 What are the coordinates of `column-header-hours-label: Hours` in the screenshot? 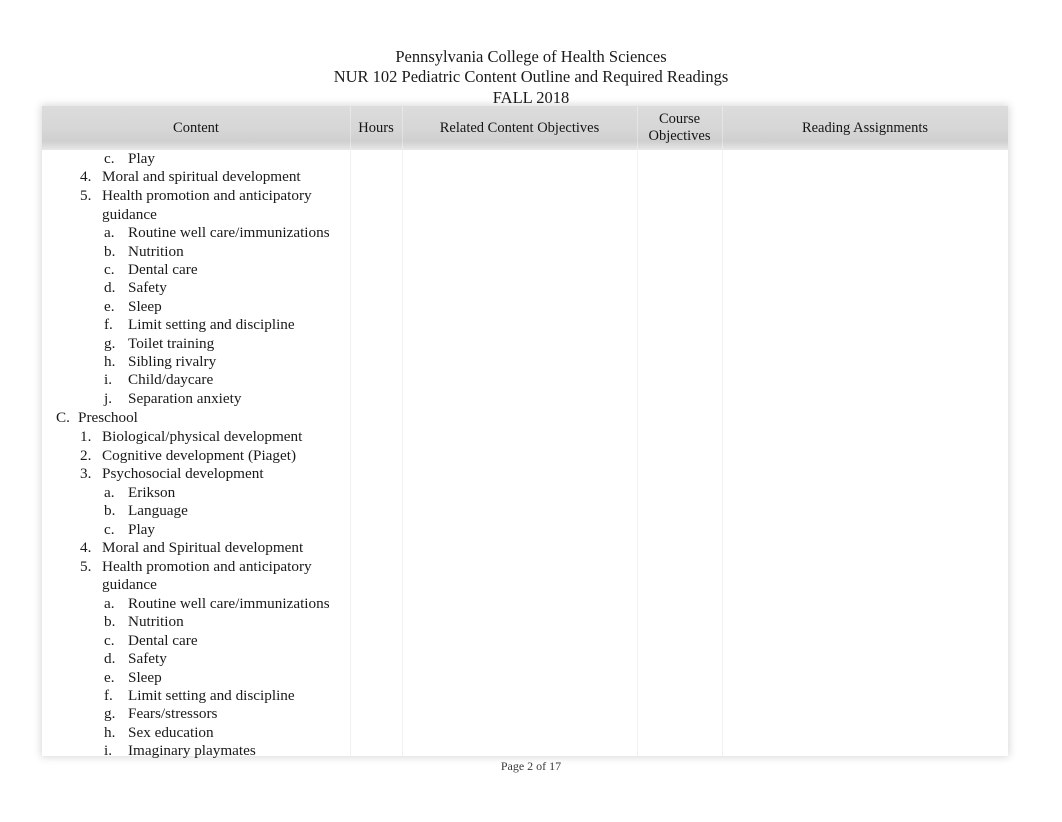 It's located at (376, 127).